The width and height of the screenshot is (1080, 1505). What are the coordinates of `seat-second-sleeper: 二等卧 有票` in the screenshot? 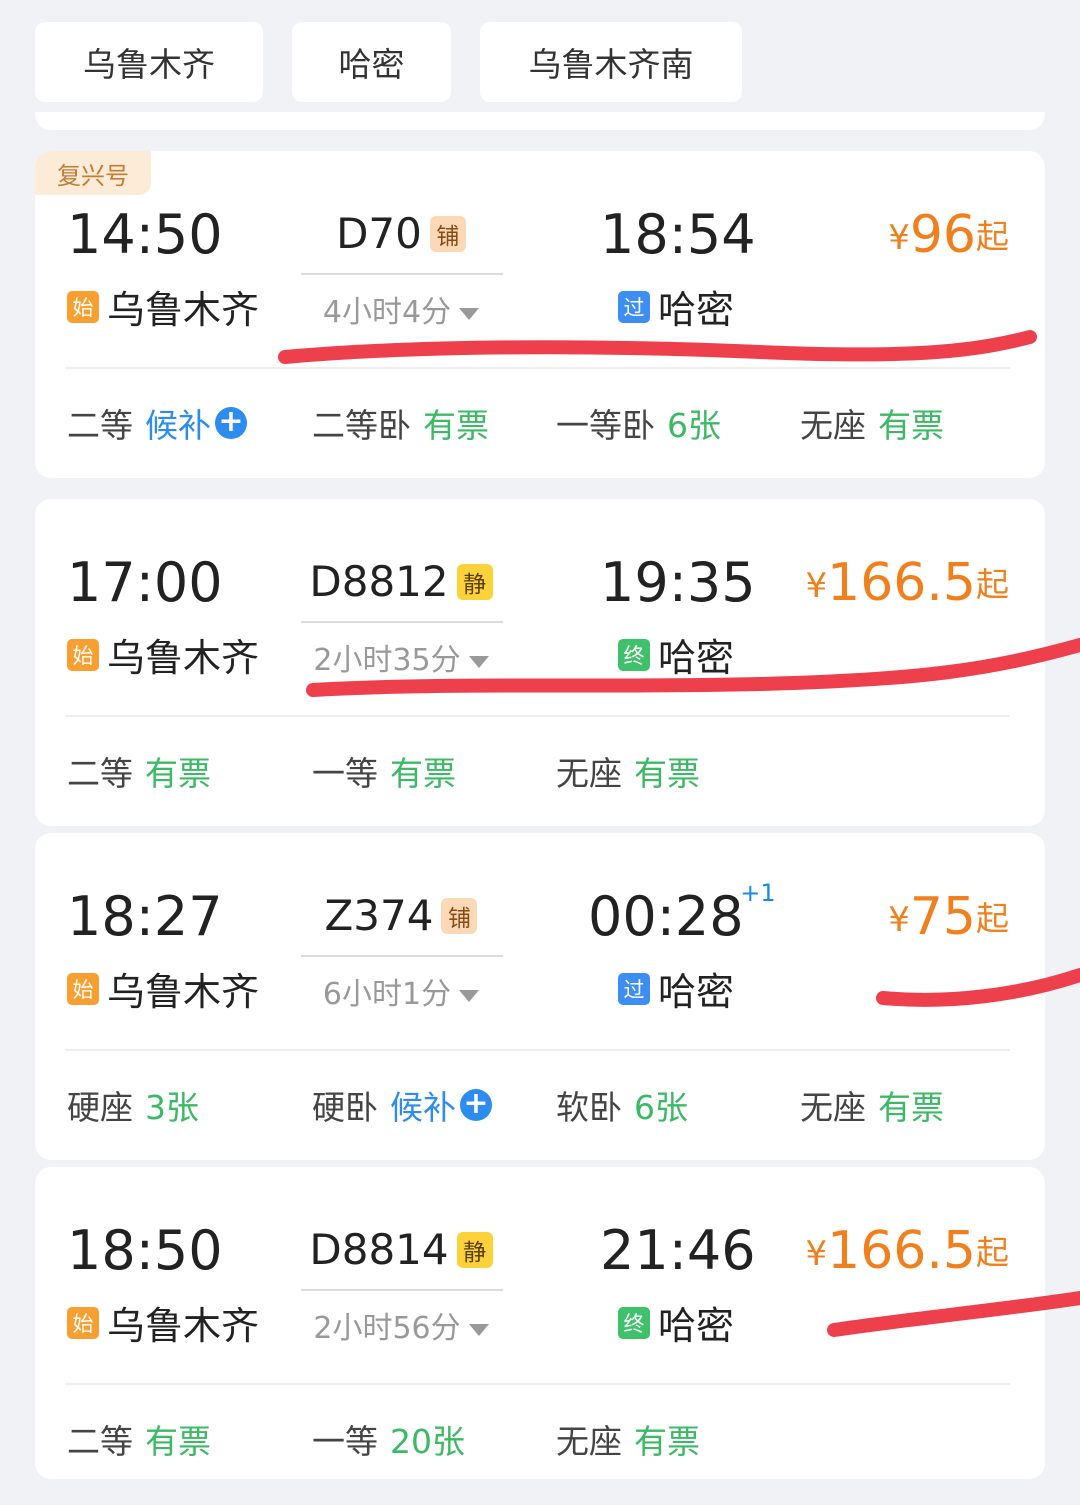 It's located at (400, 423).